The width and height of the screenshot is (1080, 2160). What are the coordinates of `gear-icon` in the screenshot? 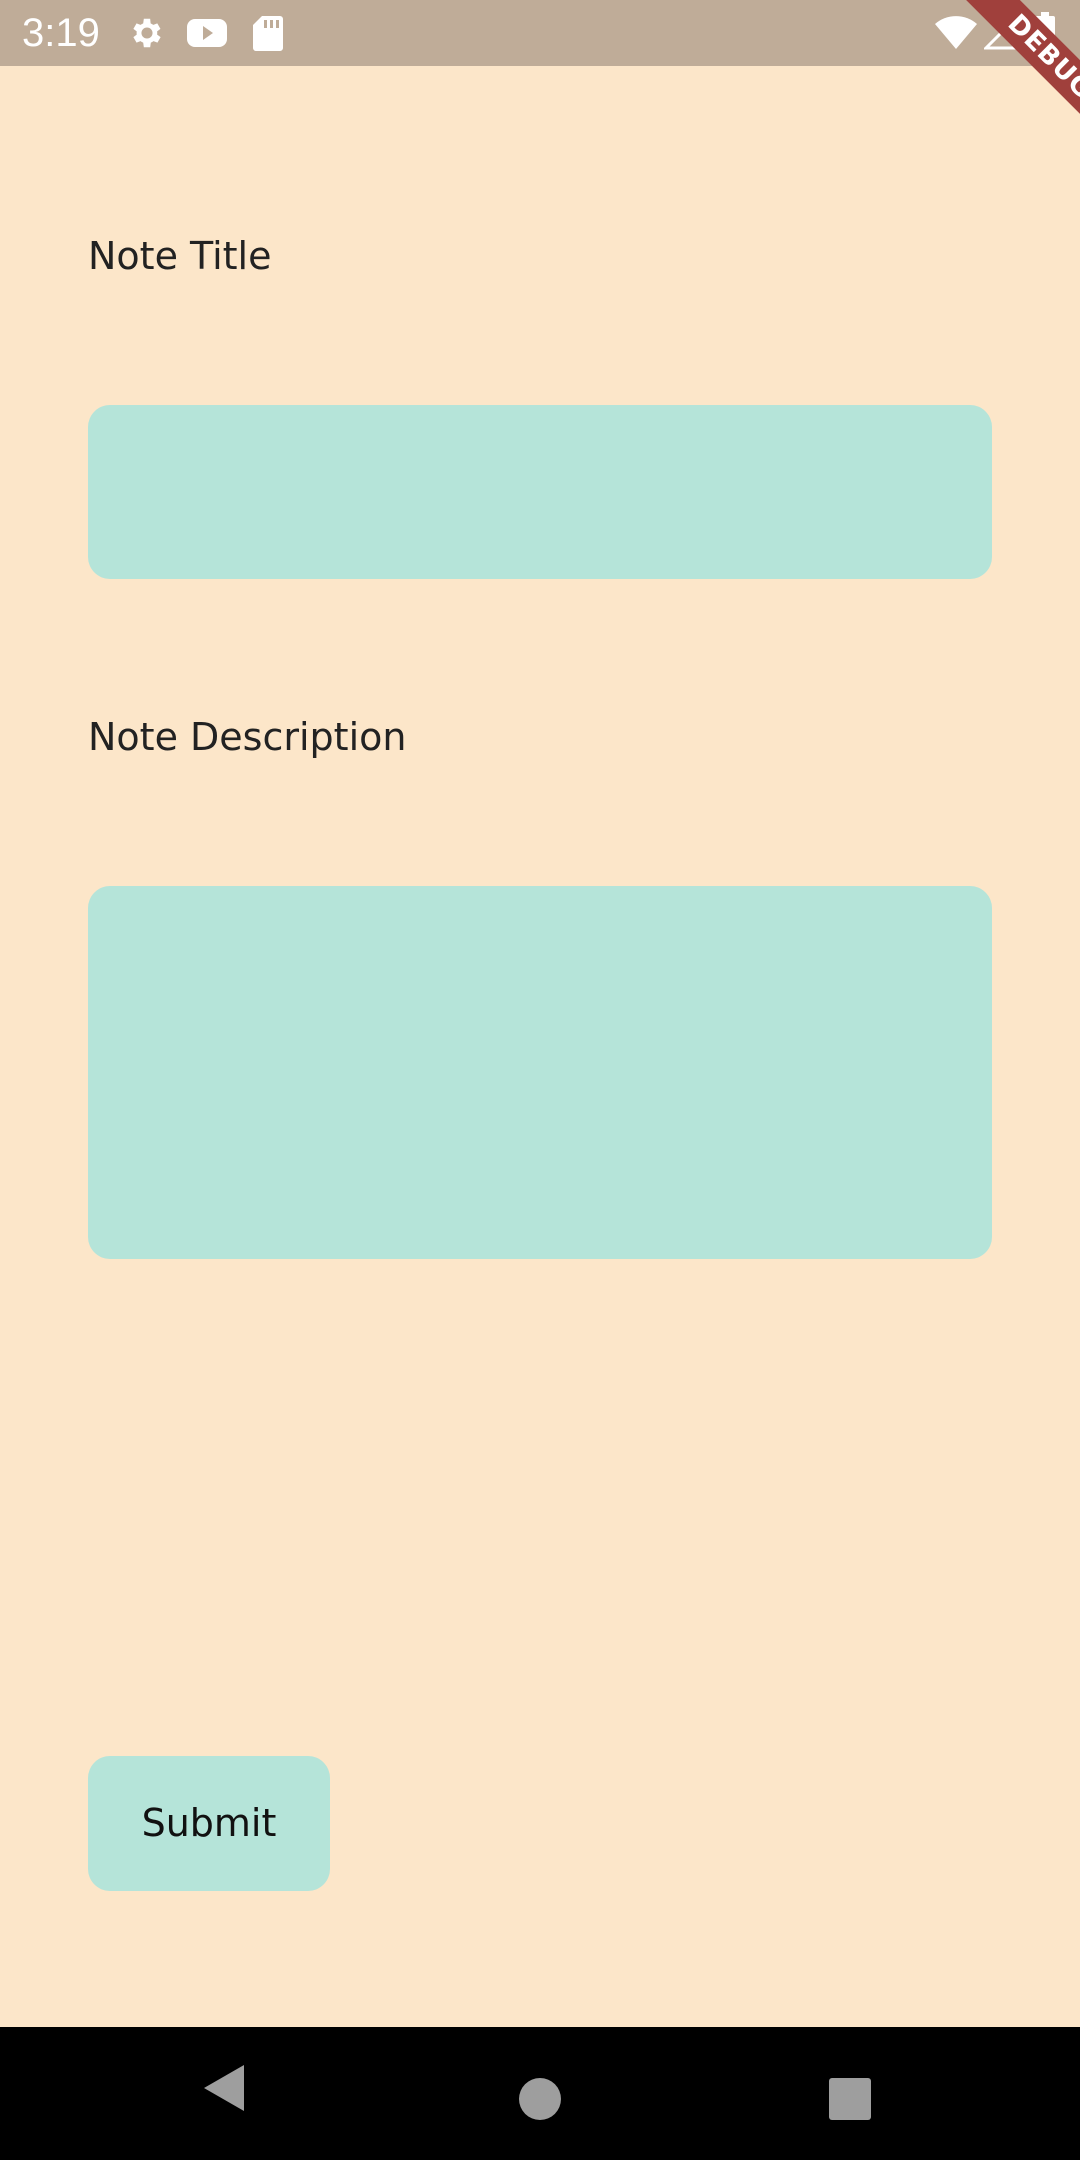 It's located at (147, 33).